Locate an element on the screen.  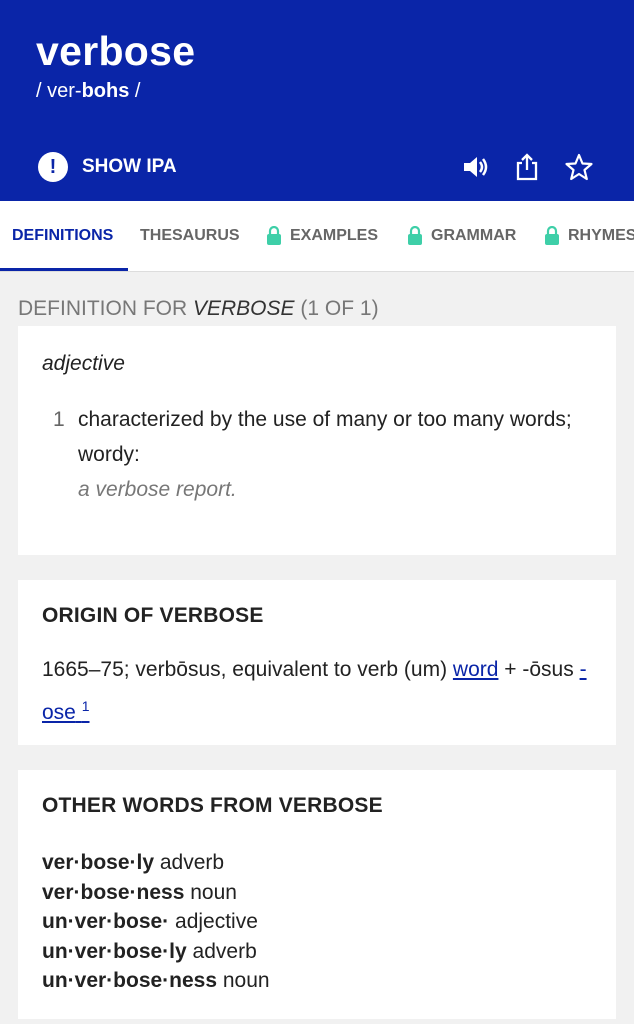
tab-label: GRAMMAR is located at coordinates (474, 235).